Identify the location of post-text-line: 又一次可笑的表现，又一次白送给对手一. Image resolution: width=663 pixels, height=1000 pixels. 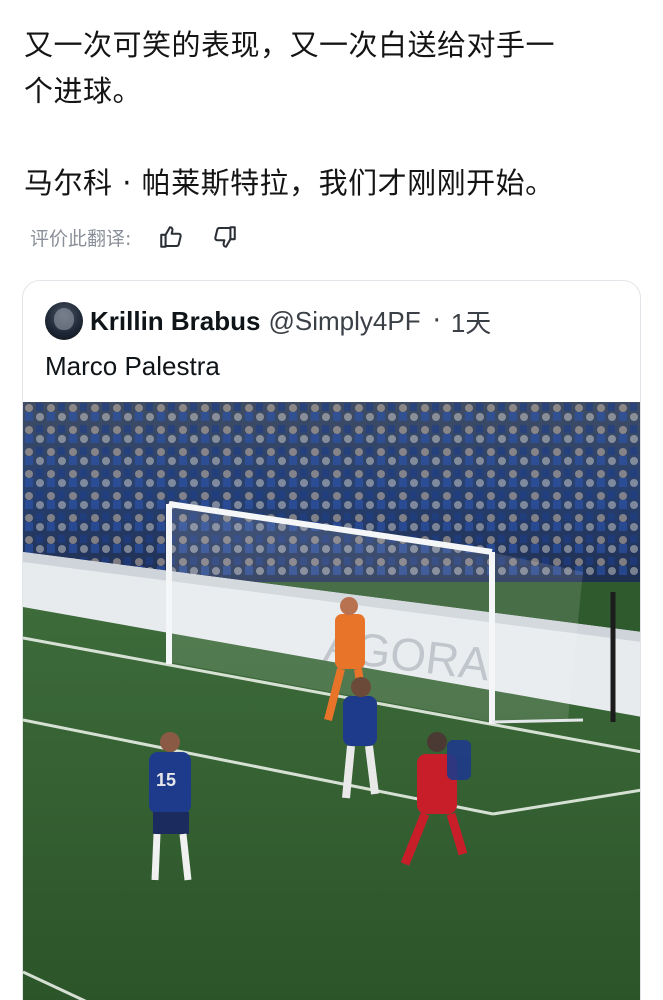
(290, 45).